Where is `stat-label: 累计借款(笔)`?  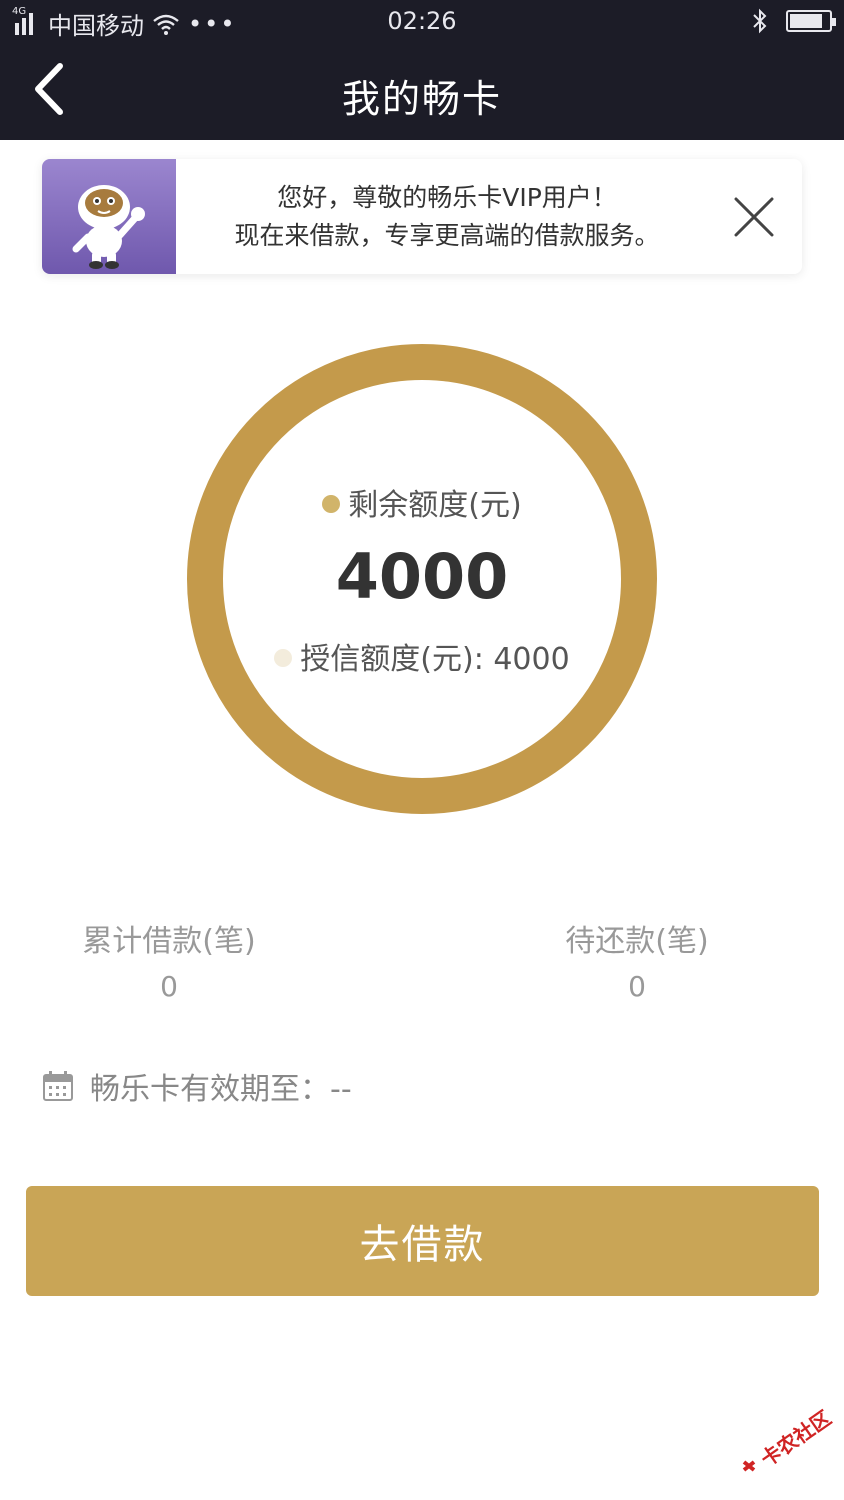 stat-label: 累计借款(笔) is located at coordinates (169, 941).